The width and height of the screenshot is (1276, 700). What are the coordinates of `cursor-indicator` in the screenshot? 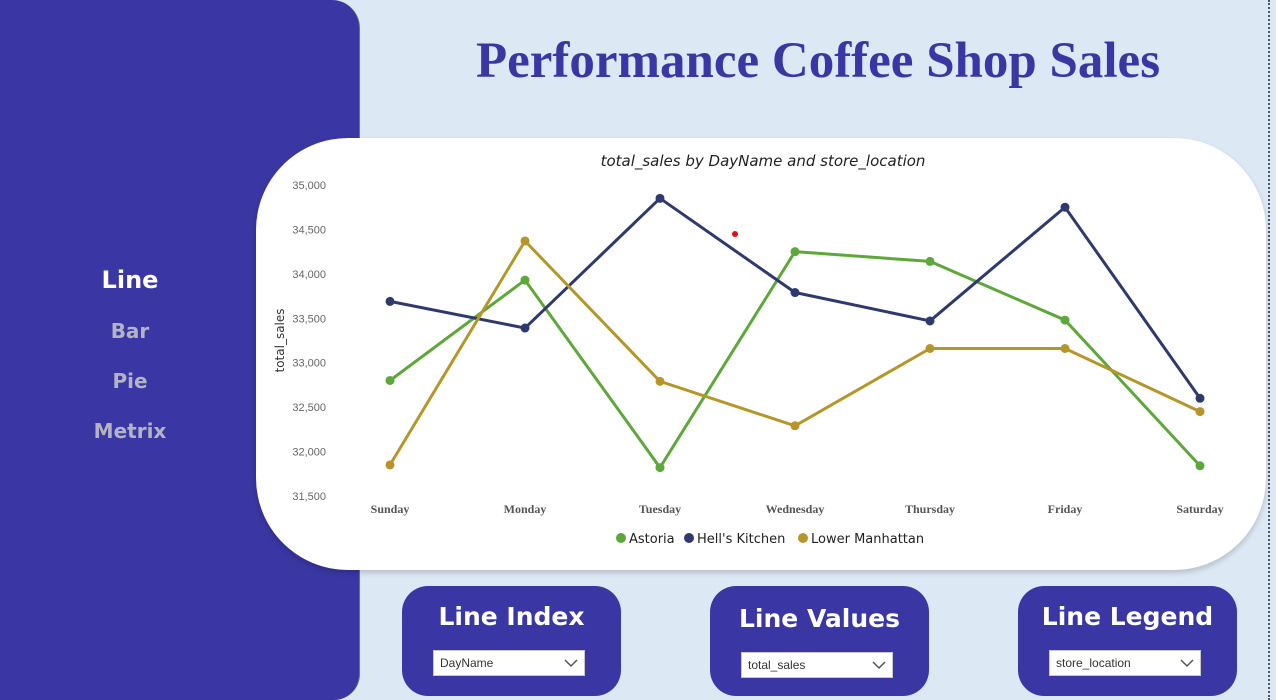 It's located at (735, 234).